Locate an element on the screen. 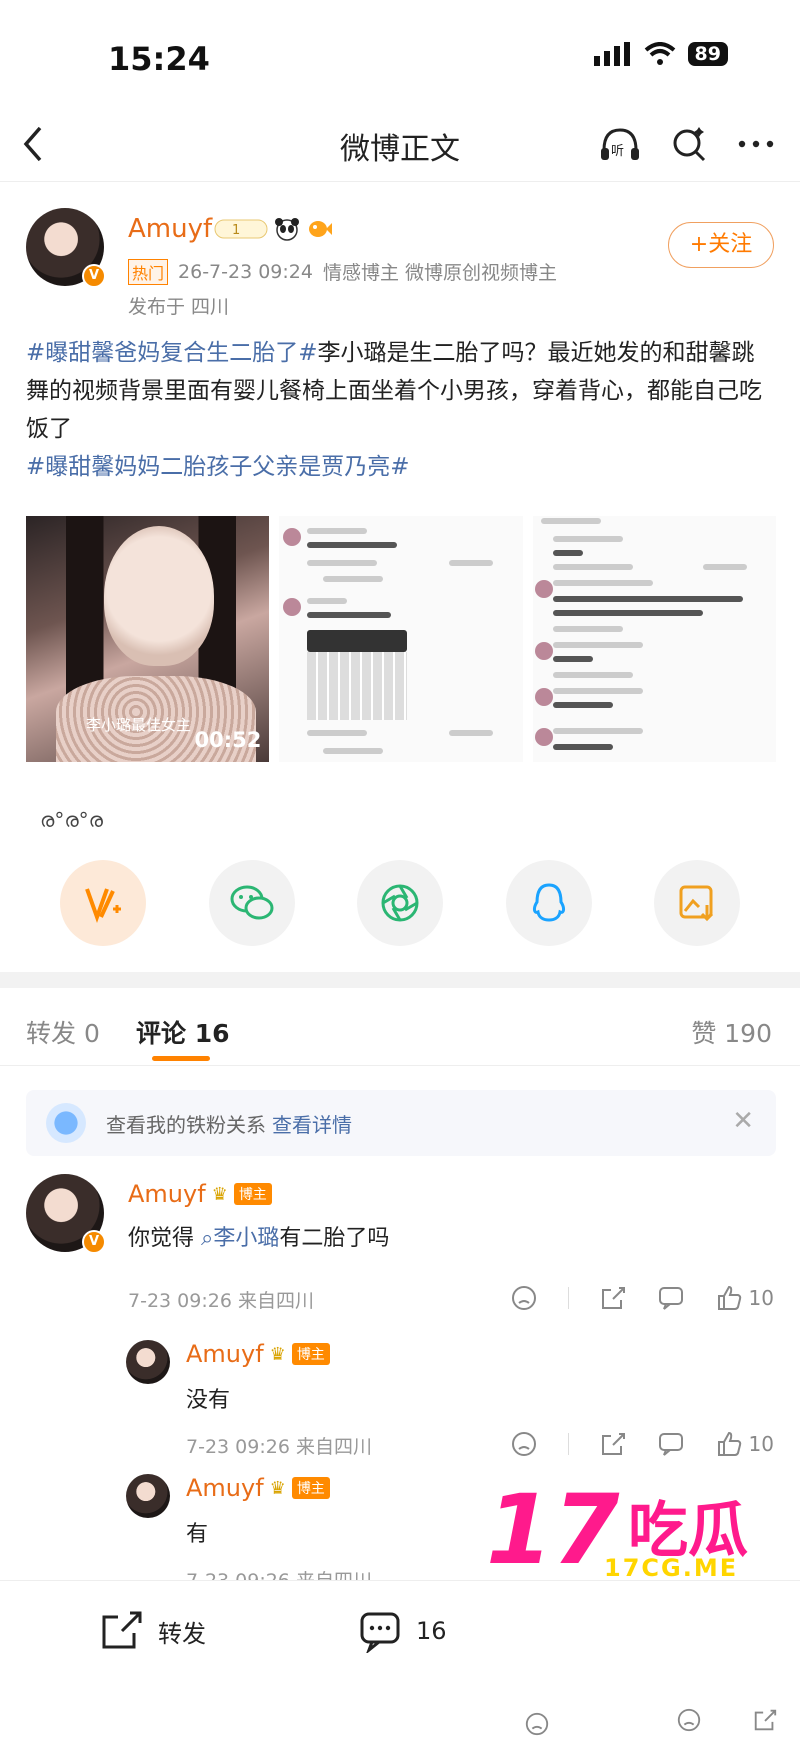 This screenshot has width=800, height=1739. video-thumbnail: 李小璐最佳女主 00:52 is located at coordinates (148, 639).